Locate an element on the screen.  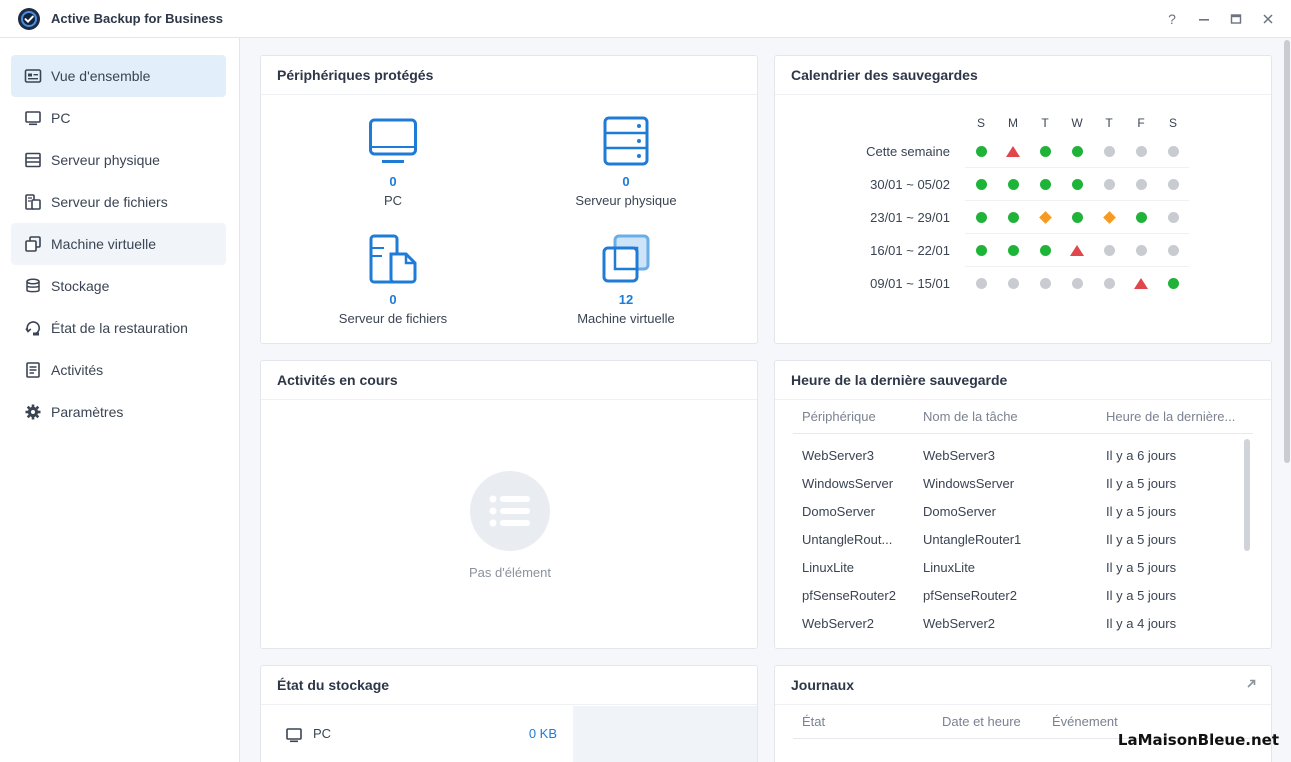
column-header-event: Événement is located at coordinates (1112, 721).